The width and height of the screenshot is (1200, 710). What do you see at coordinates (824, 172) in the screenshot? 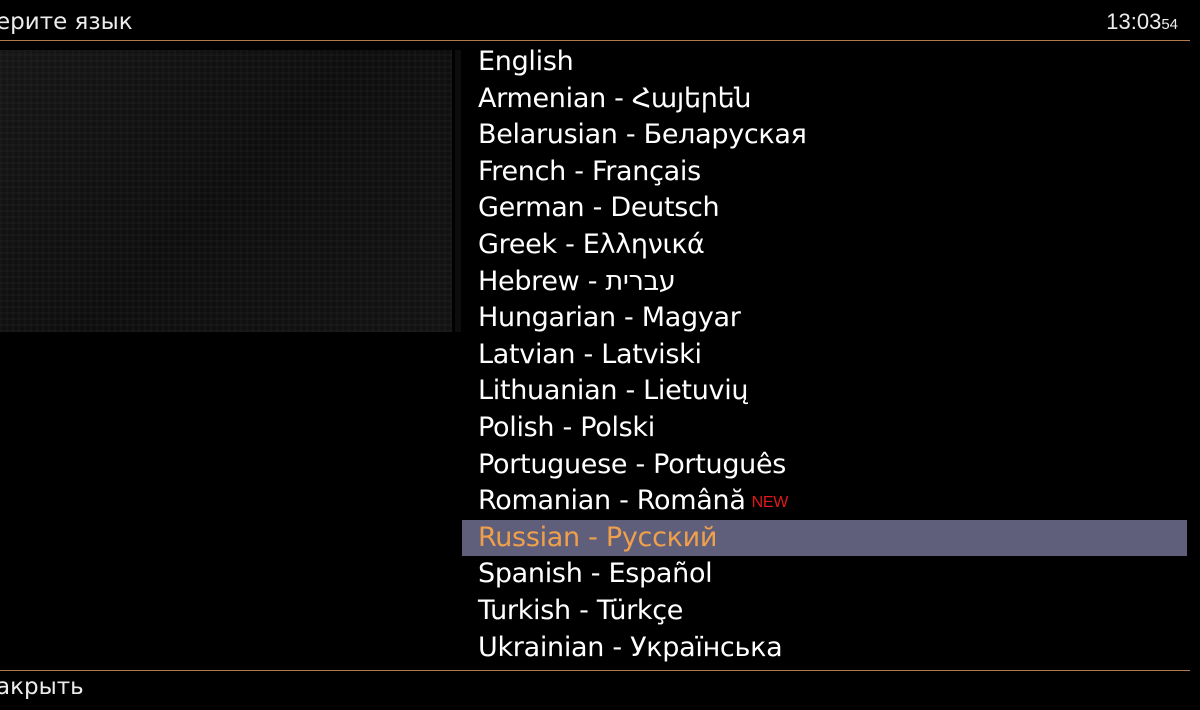
I see `language-item: French - Français` at bounding box center [824, 172].